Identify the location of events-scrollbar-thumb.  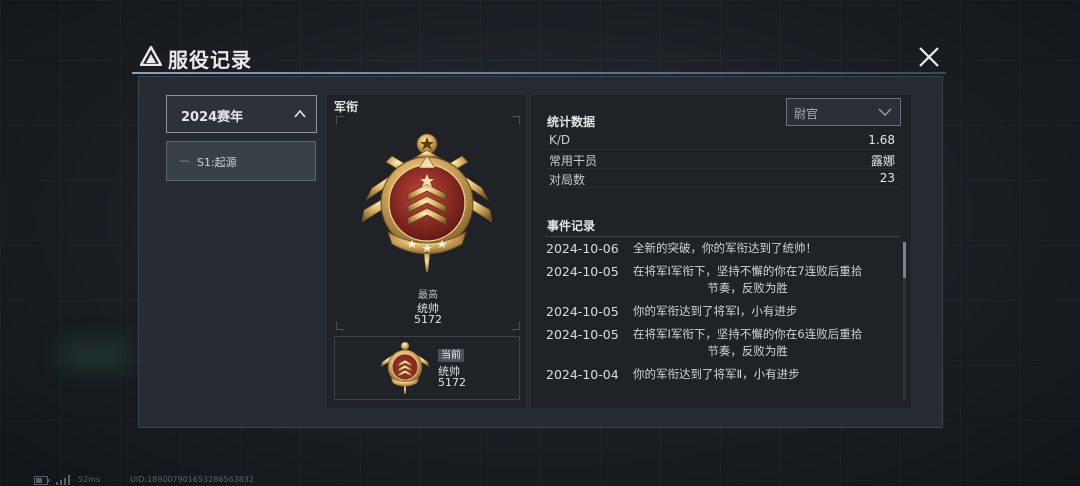
(904, 260).